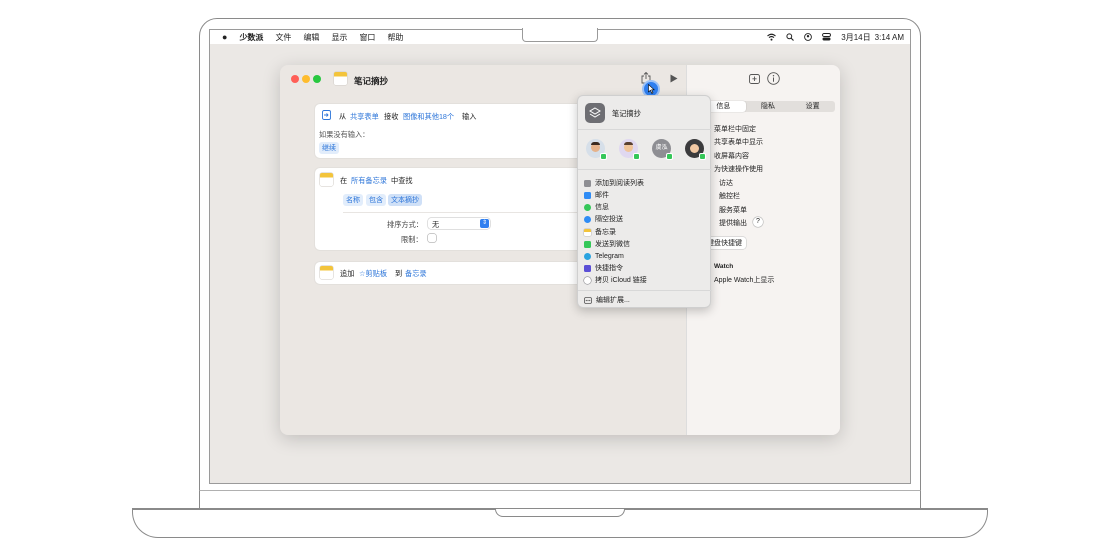 This screenshot has width=1120, height=560. I want to click on action-append-note: 追加 ☆剪贴板 到 备忘录, so click(465, 273).